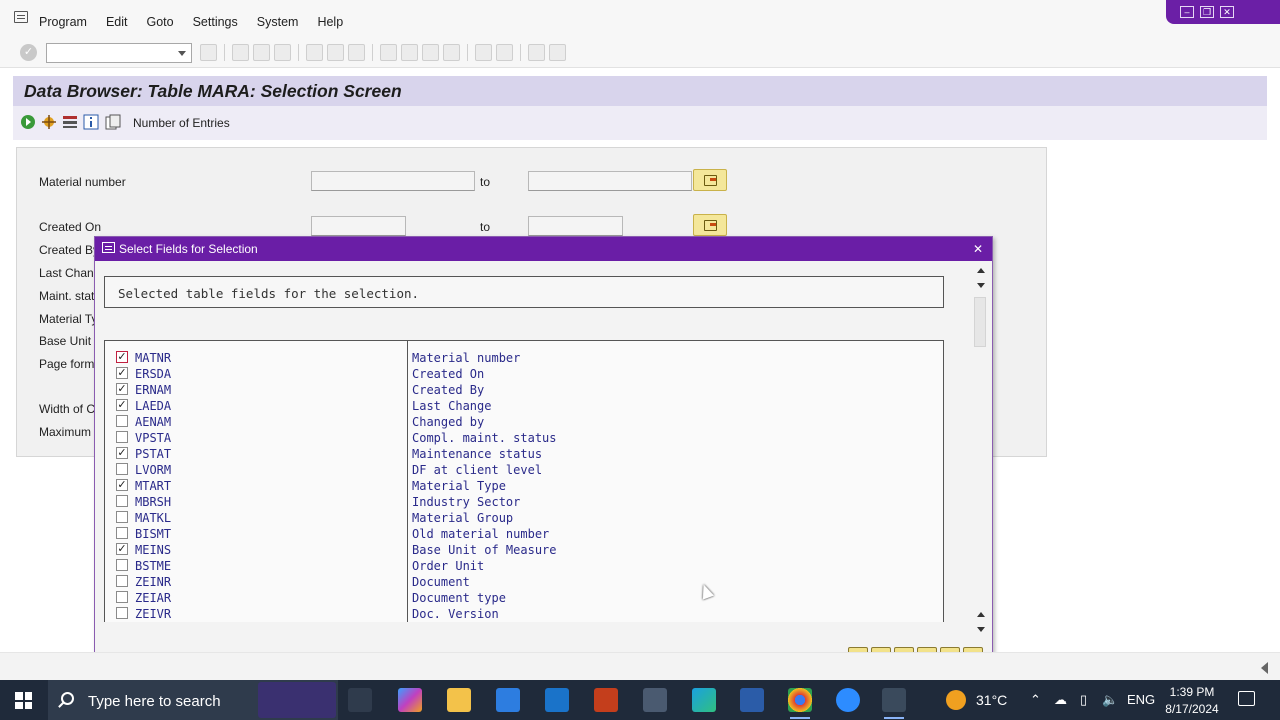 The image size is (1280, 720). I want to click on mail-icon, so click(557, 700).